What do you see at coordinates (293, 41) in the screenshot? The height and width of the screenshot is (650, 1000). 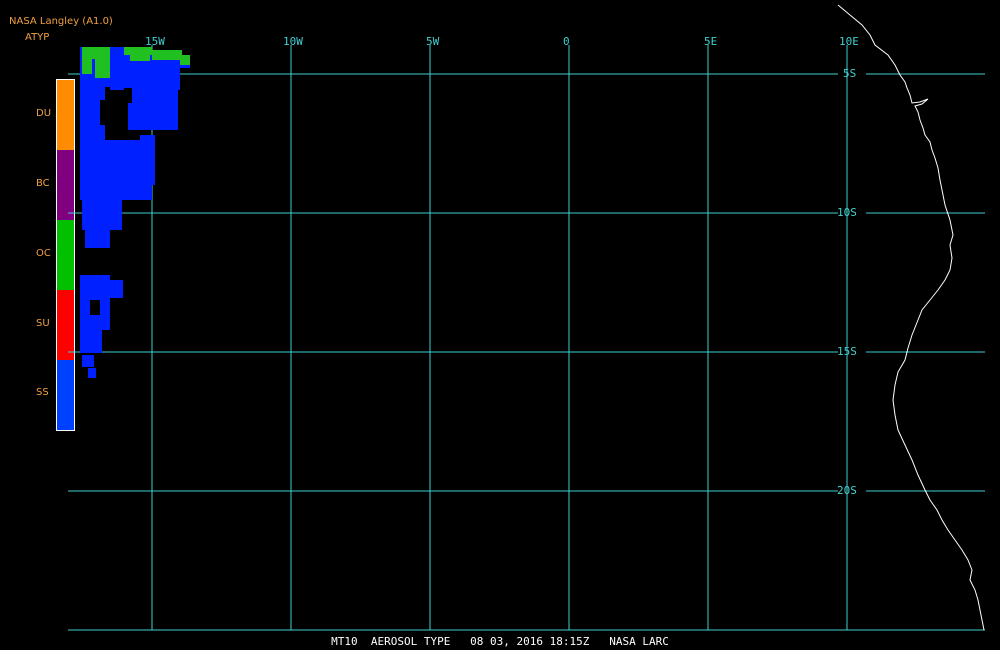 I see `lon-label-10w: 10W` at bounding box center [293, 41].